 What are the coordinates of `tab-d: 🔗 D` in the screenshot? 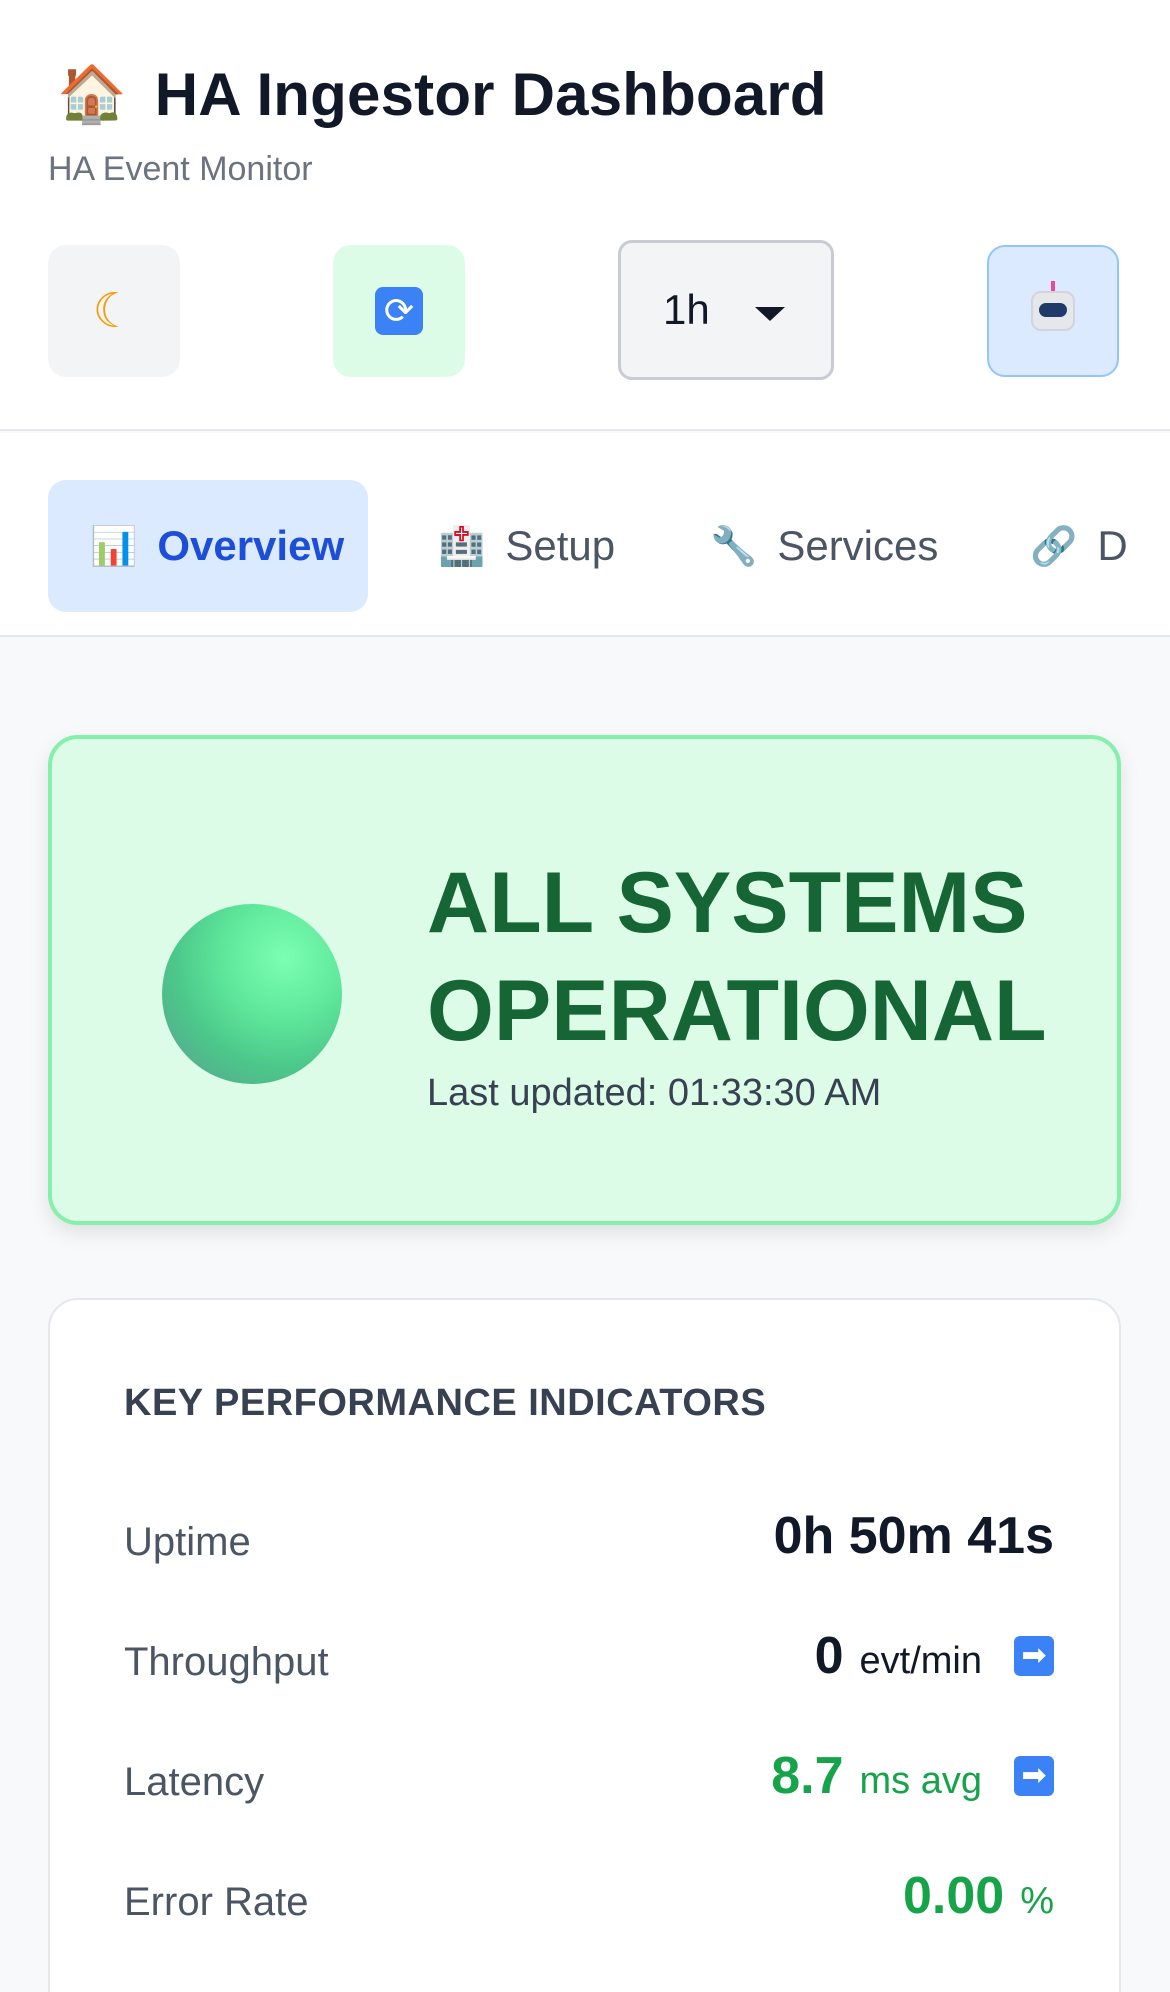 It's located at (1079, 546).